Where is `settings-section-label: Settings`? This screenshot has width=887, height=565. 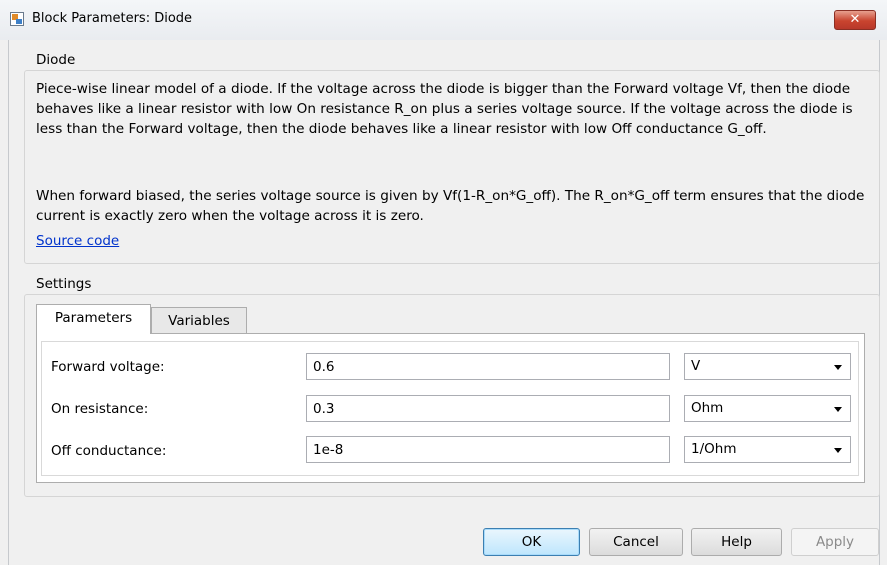
settings-section-label: Settings is located at coordinates (64, 284).